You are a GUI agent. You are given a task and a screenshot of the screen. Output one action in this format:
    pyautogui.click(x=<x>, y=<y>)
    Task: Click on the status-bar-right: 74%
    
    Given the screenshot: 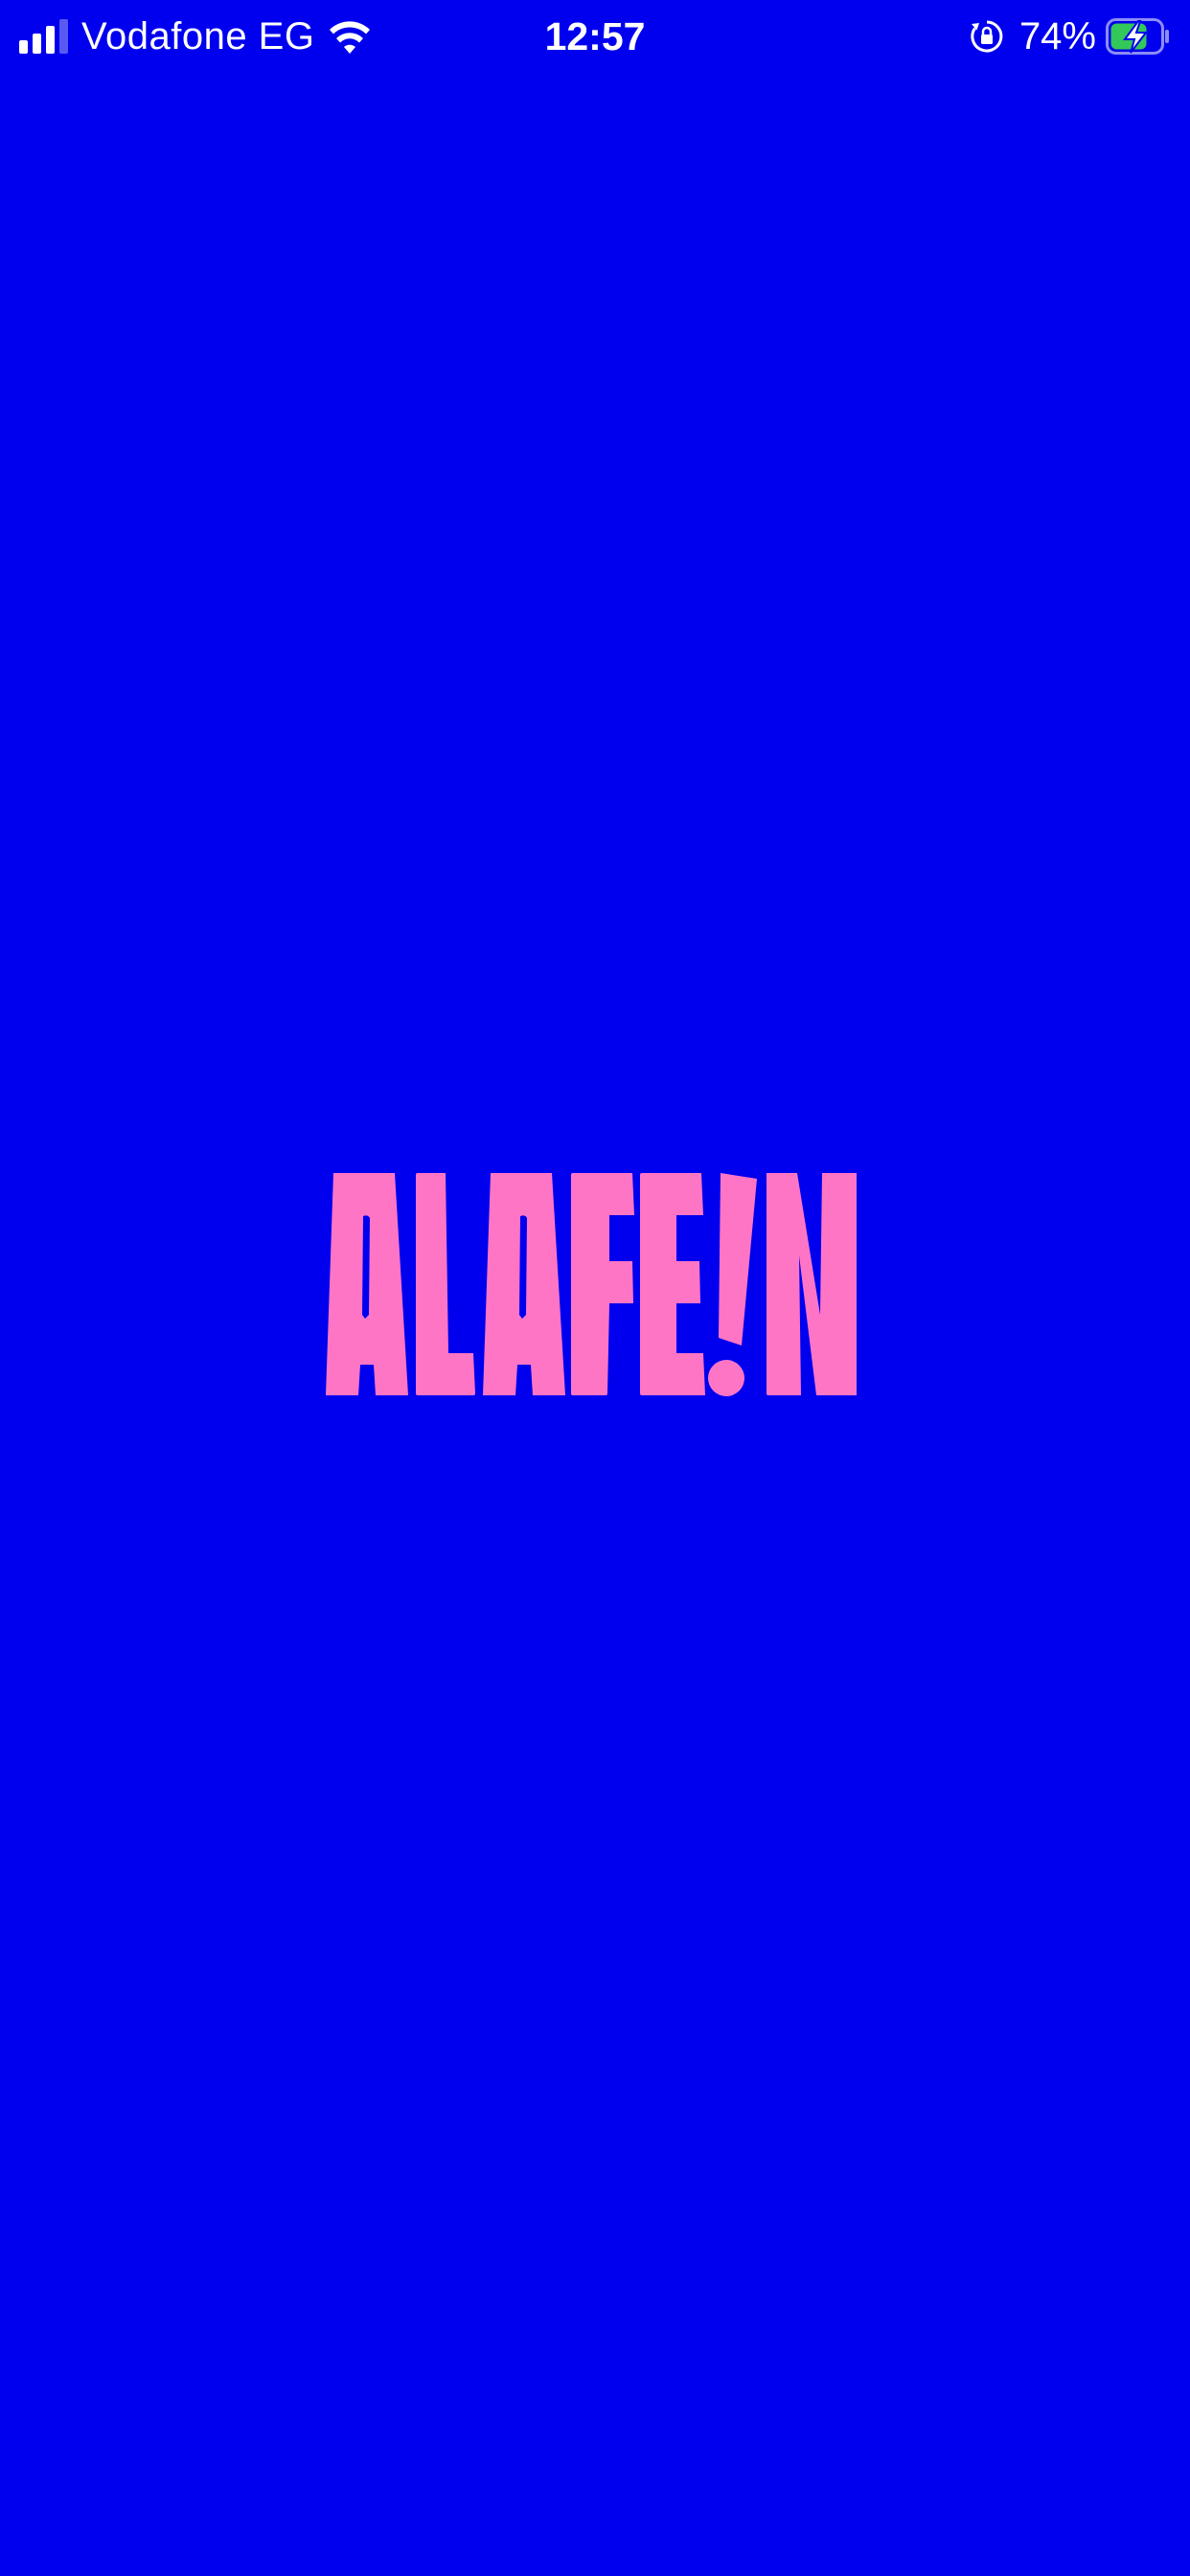 What is the action you would take?
    pyautogui.click(x=1070, y=36)
    